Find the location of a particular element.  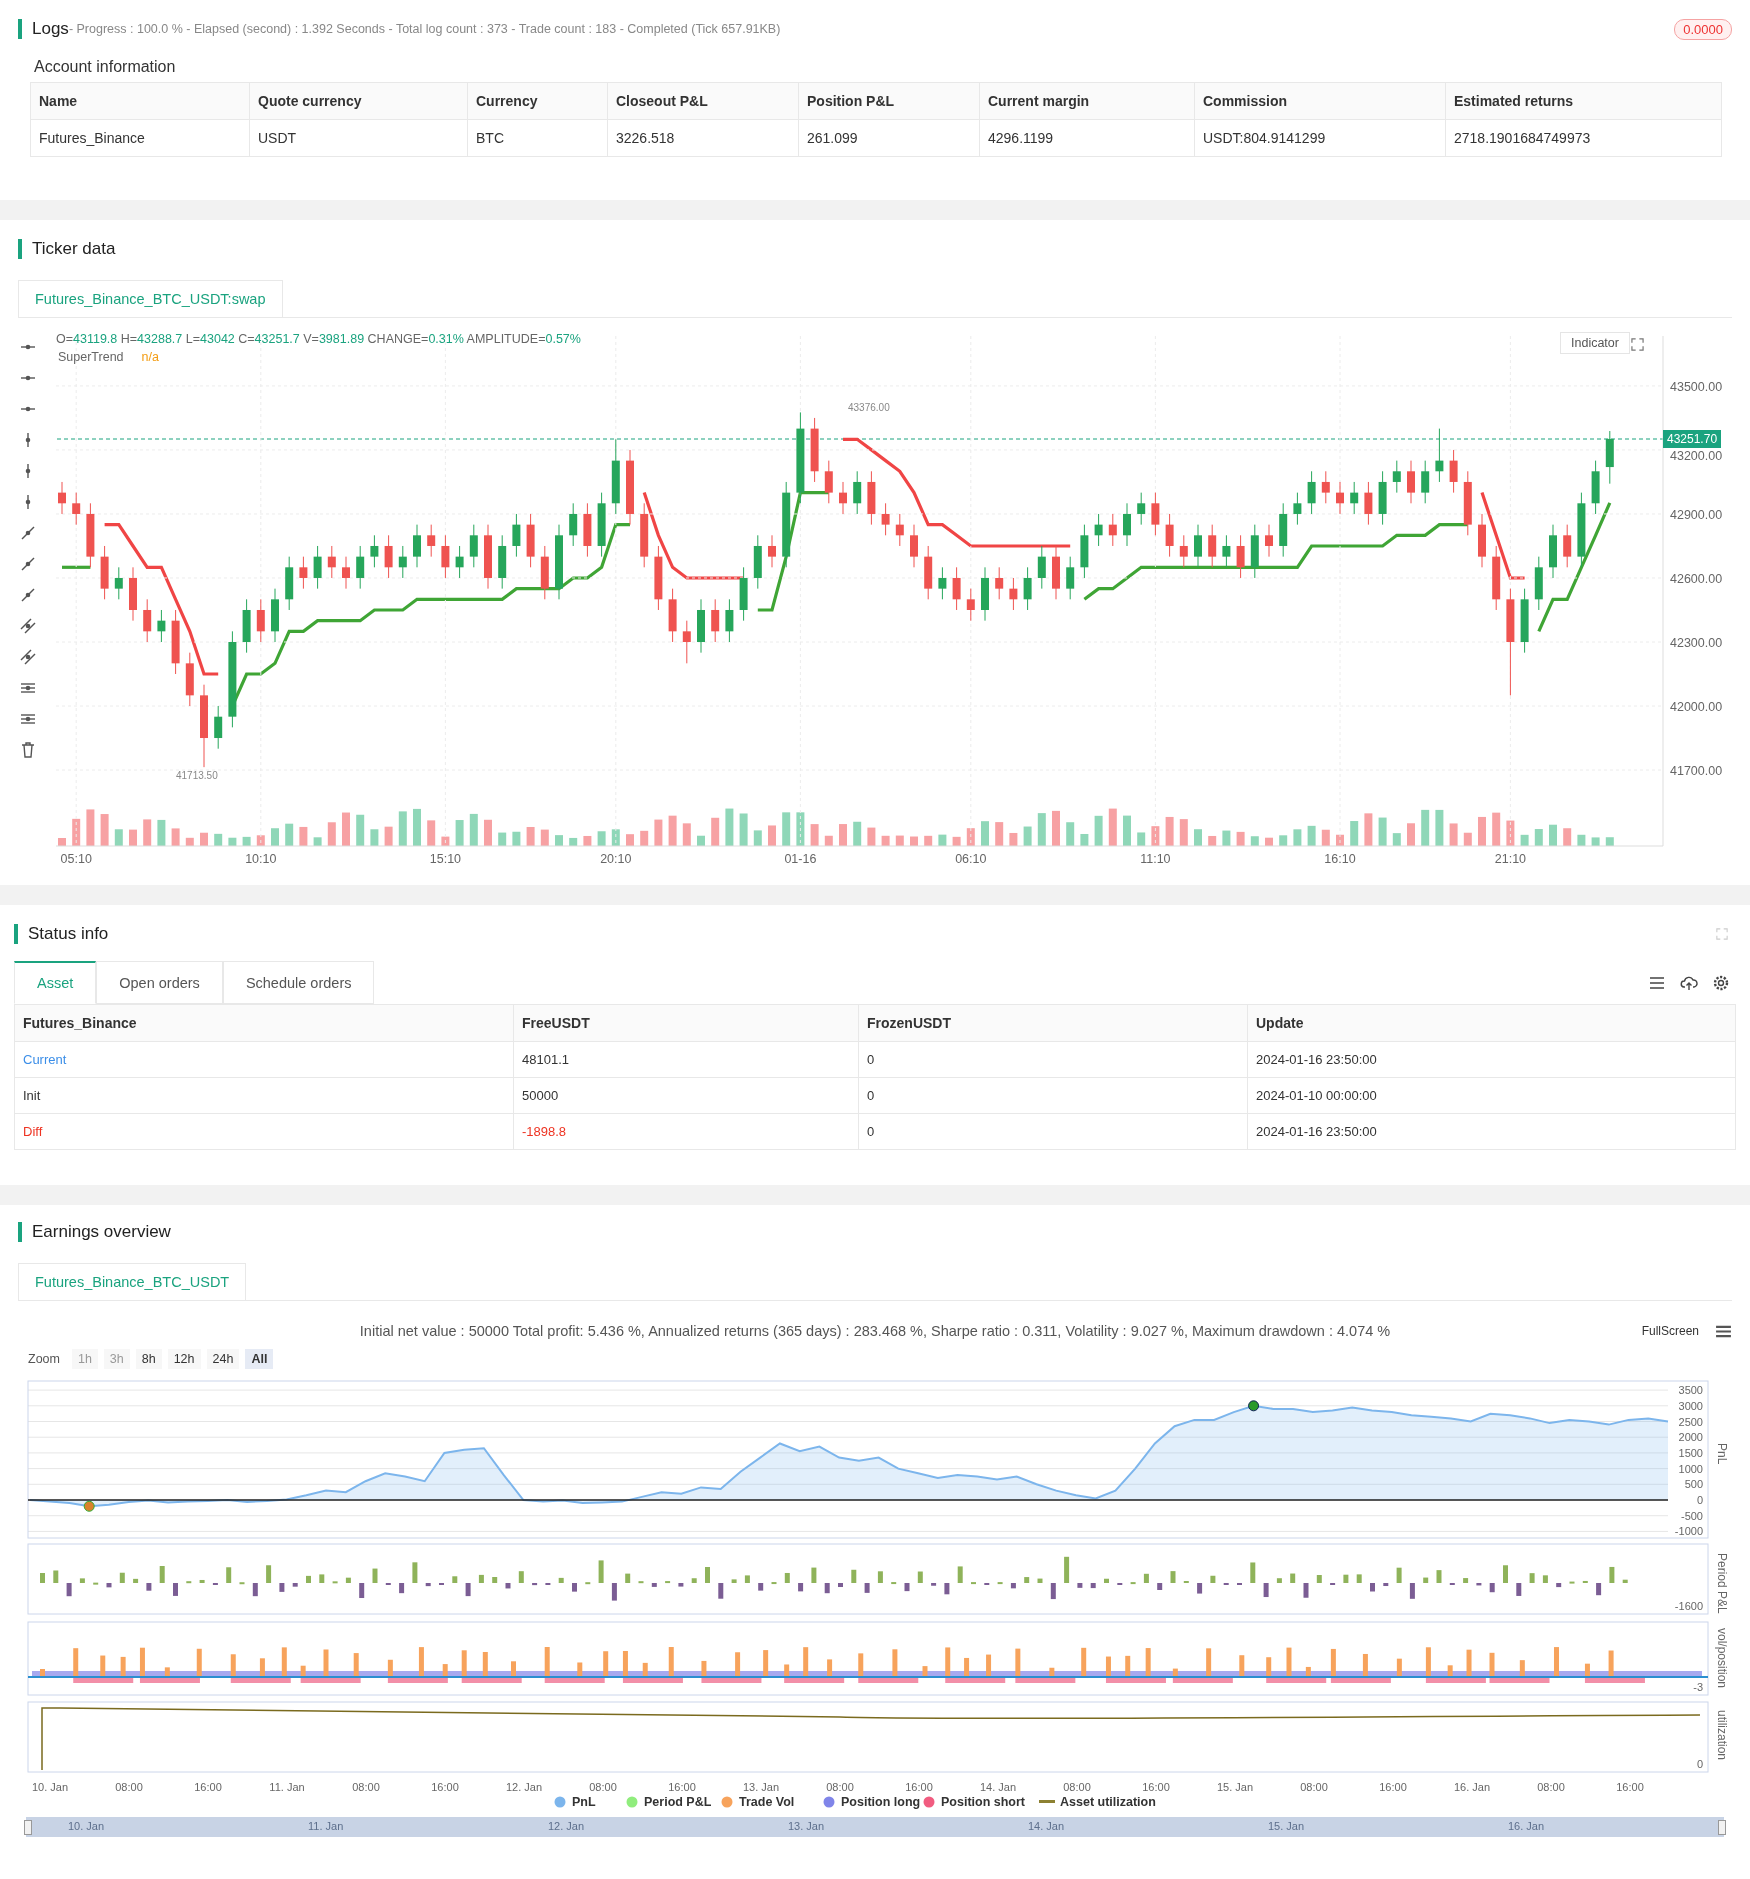

table-cell: USDT:804.9141299 is located at coordinates (1319, 138).